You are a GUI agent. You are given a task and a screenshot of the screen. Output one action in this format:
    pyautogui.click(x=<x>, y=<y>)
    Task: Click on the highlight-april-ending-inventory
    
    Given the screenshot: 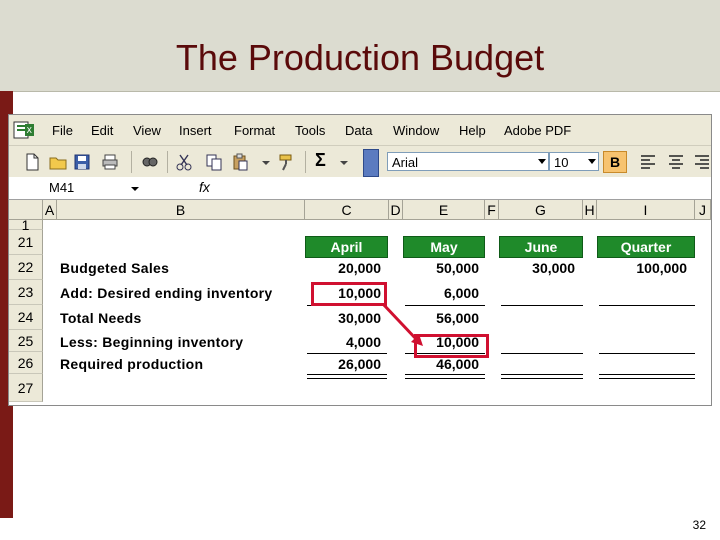 What is the action you would take?
    pyautogui.click(x=349, y=294)
    